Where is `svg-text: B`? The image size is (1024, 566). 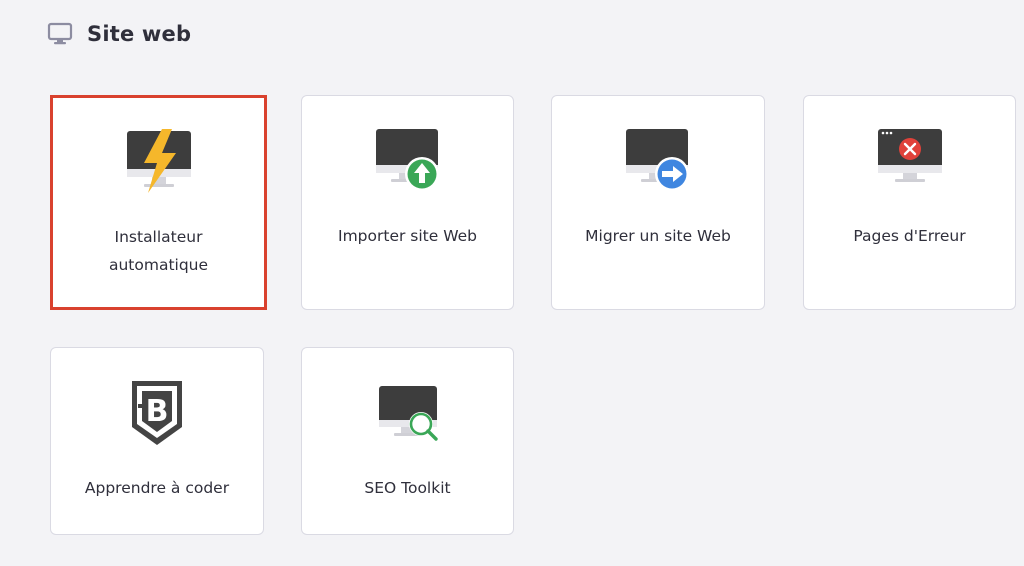
svg-text: B is located at coordinates (157, 411).